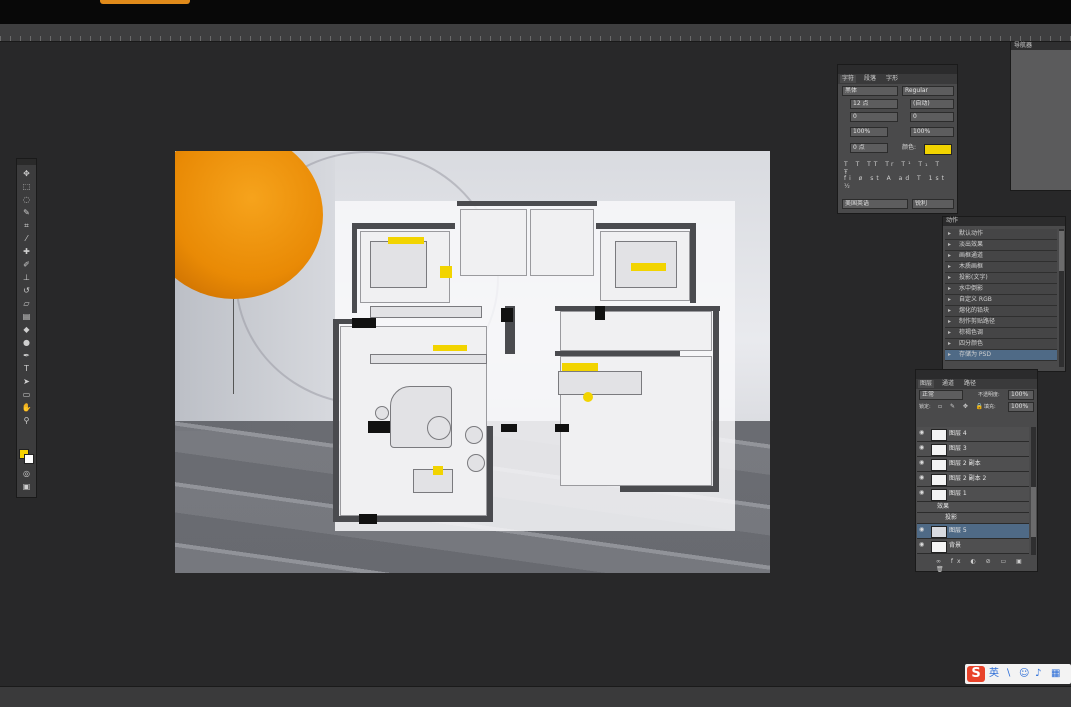  Describe the element at coordinates (26, 186) in the screenshot. I see `marquee-tool-icon: ⬚` at that location.